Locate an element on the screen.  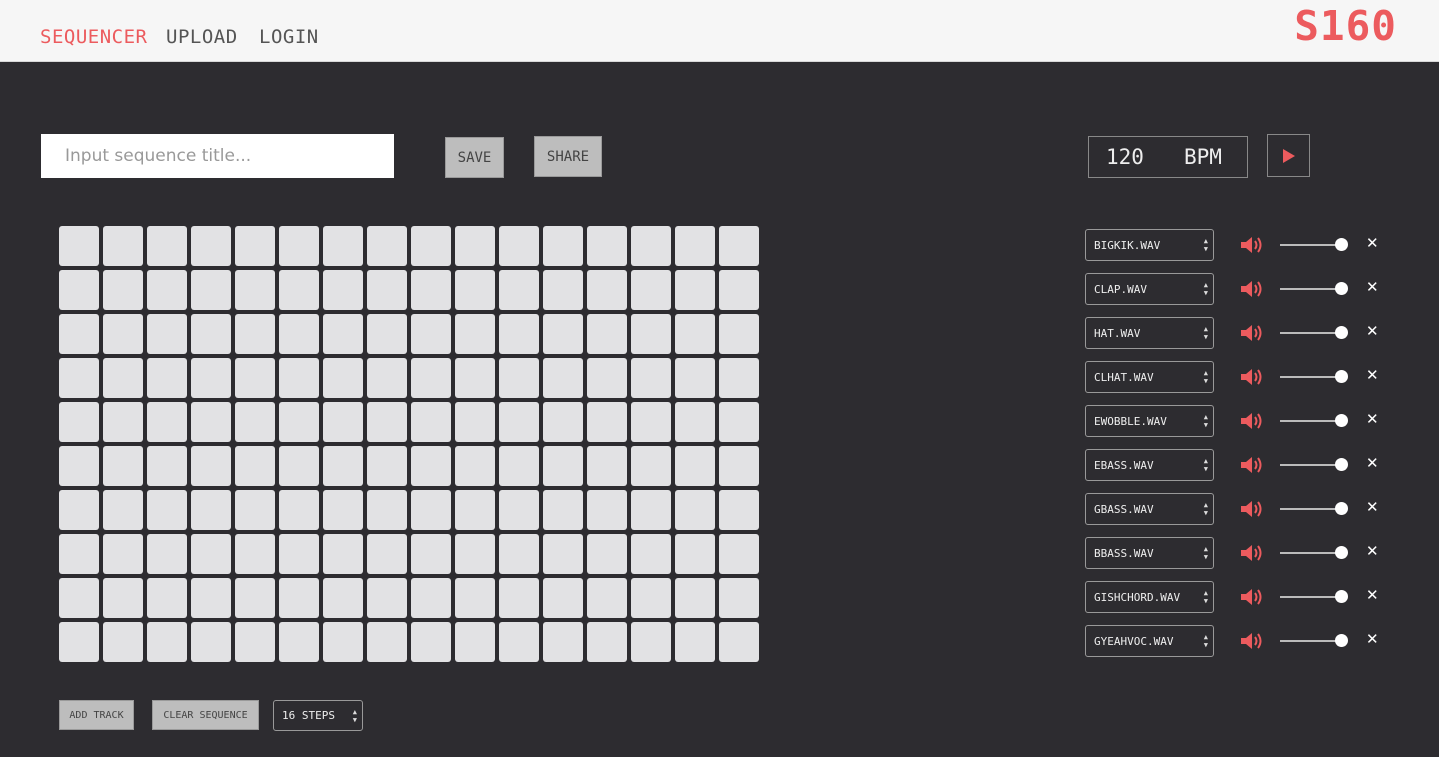
nav-sequencer-link: SEQUENCER is located at coordinates (93, 37).